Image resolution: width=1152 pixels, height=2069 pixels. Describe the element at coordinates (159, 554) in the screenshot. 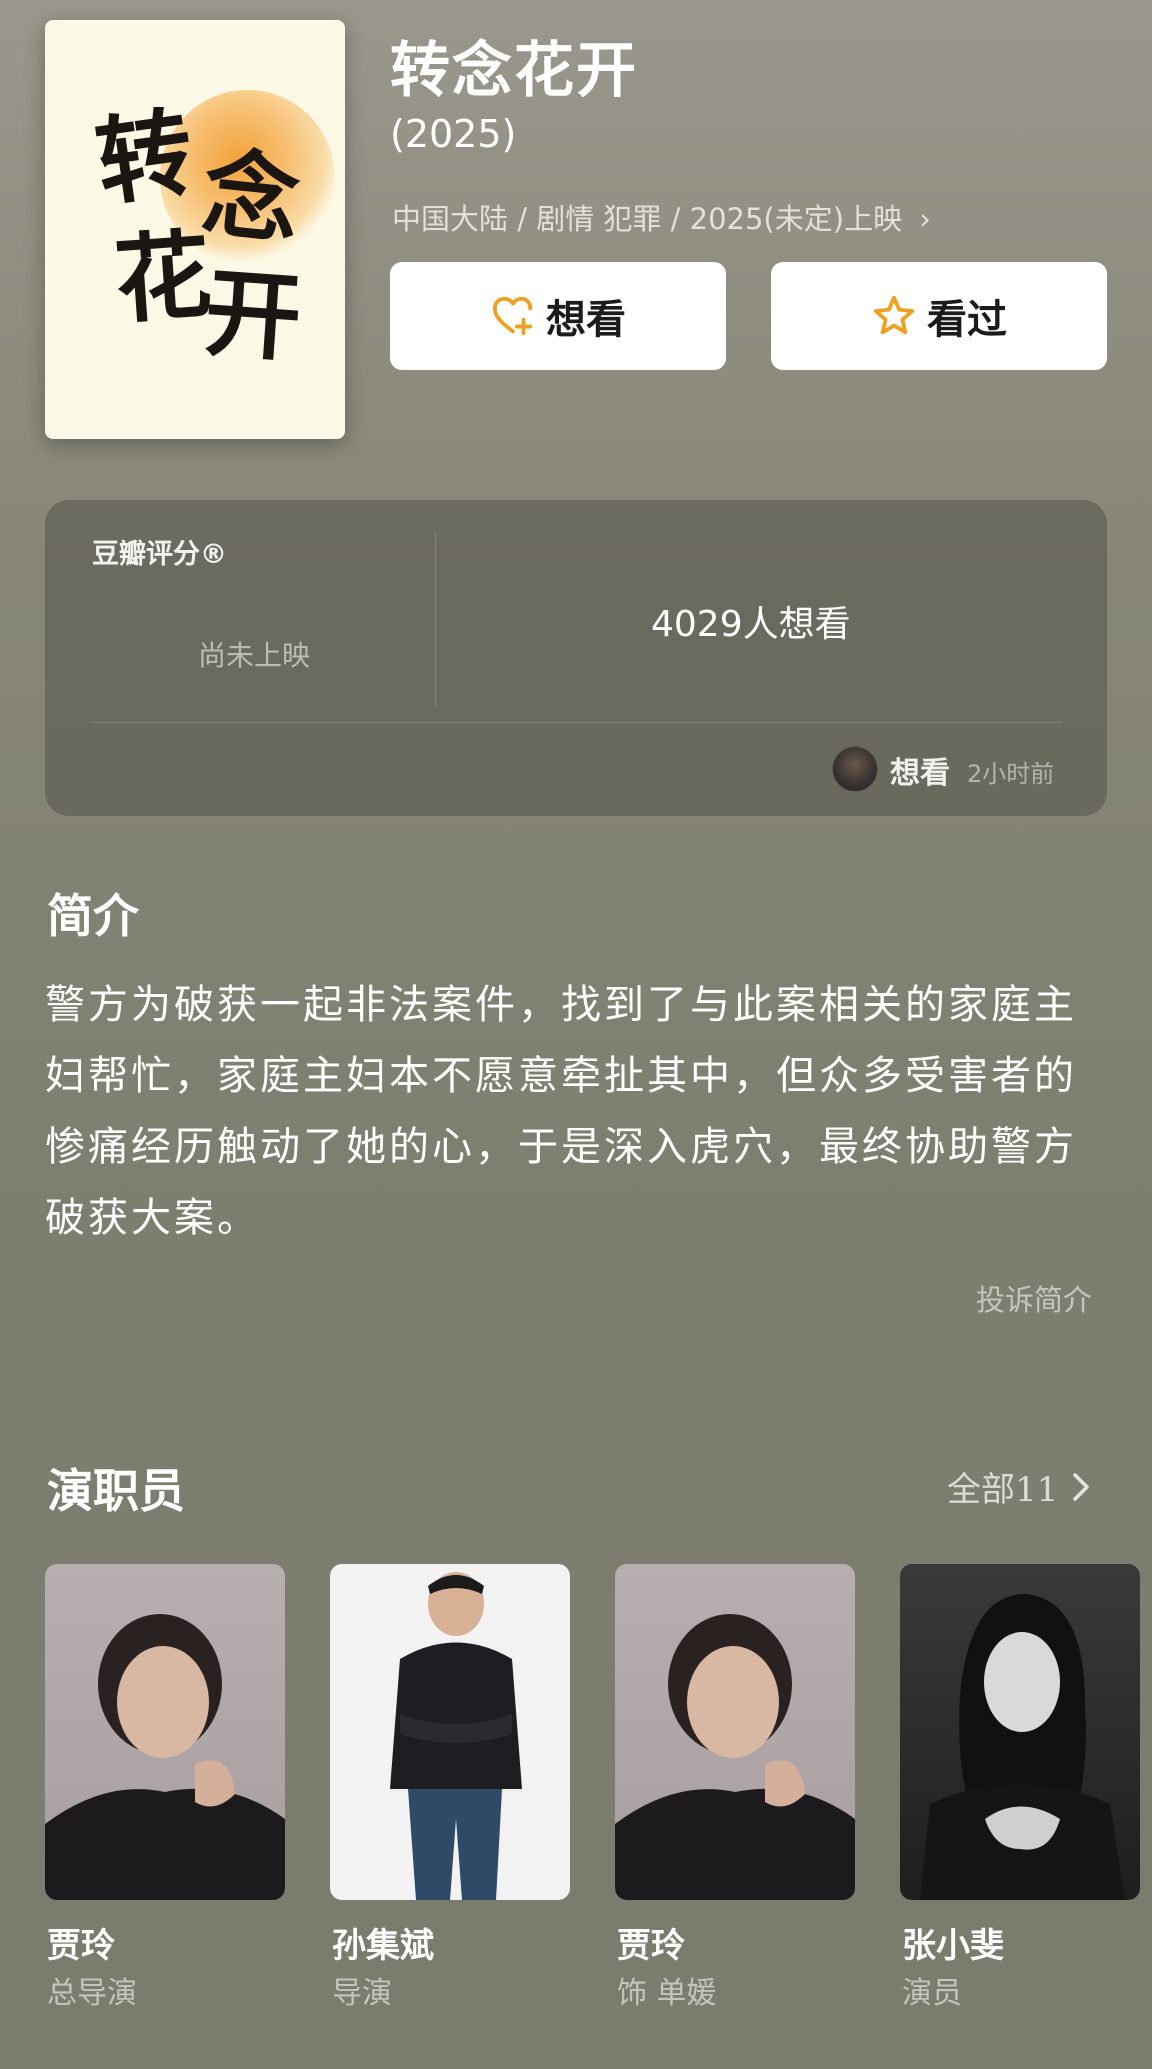

I see `rating-label: 豆瓣评分®` at that location.